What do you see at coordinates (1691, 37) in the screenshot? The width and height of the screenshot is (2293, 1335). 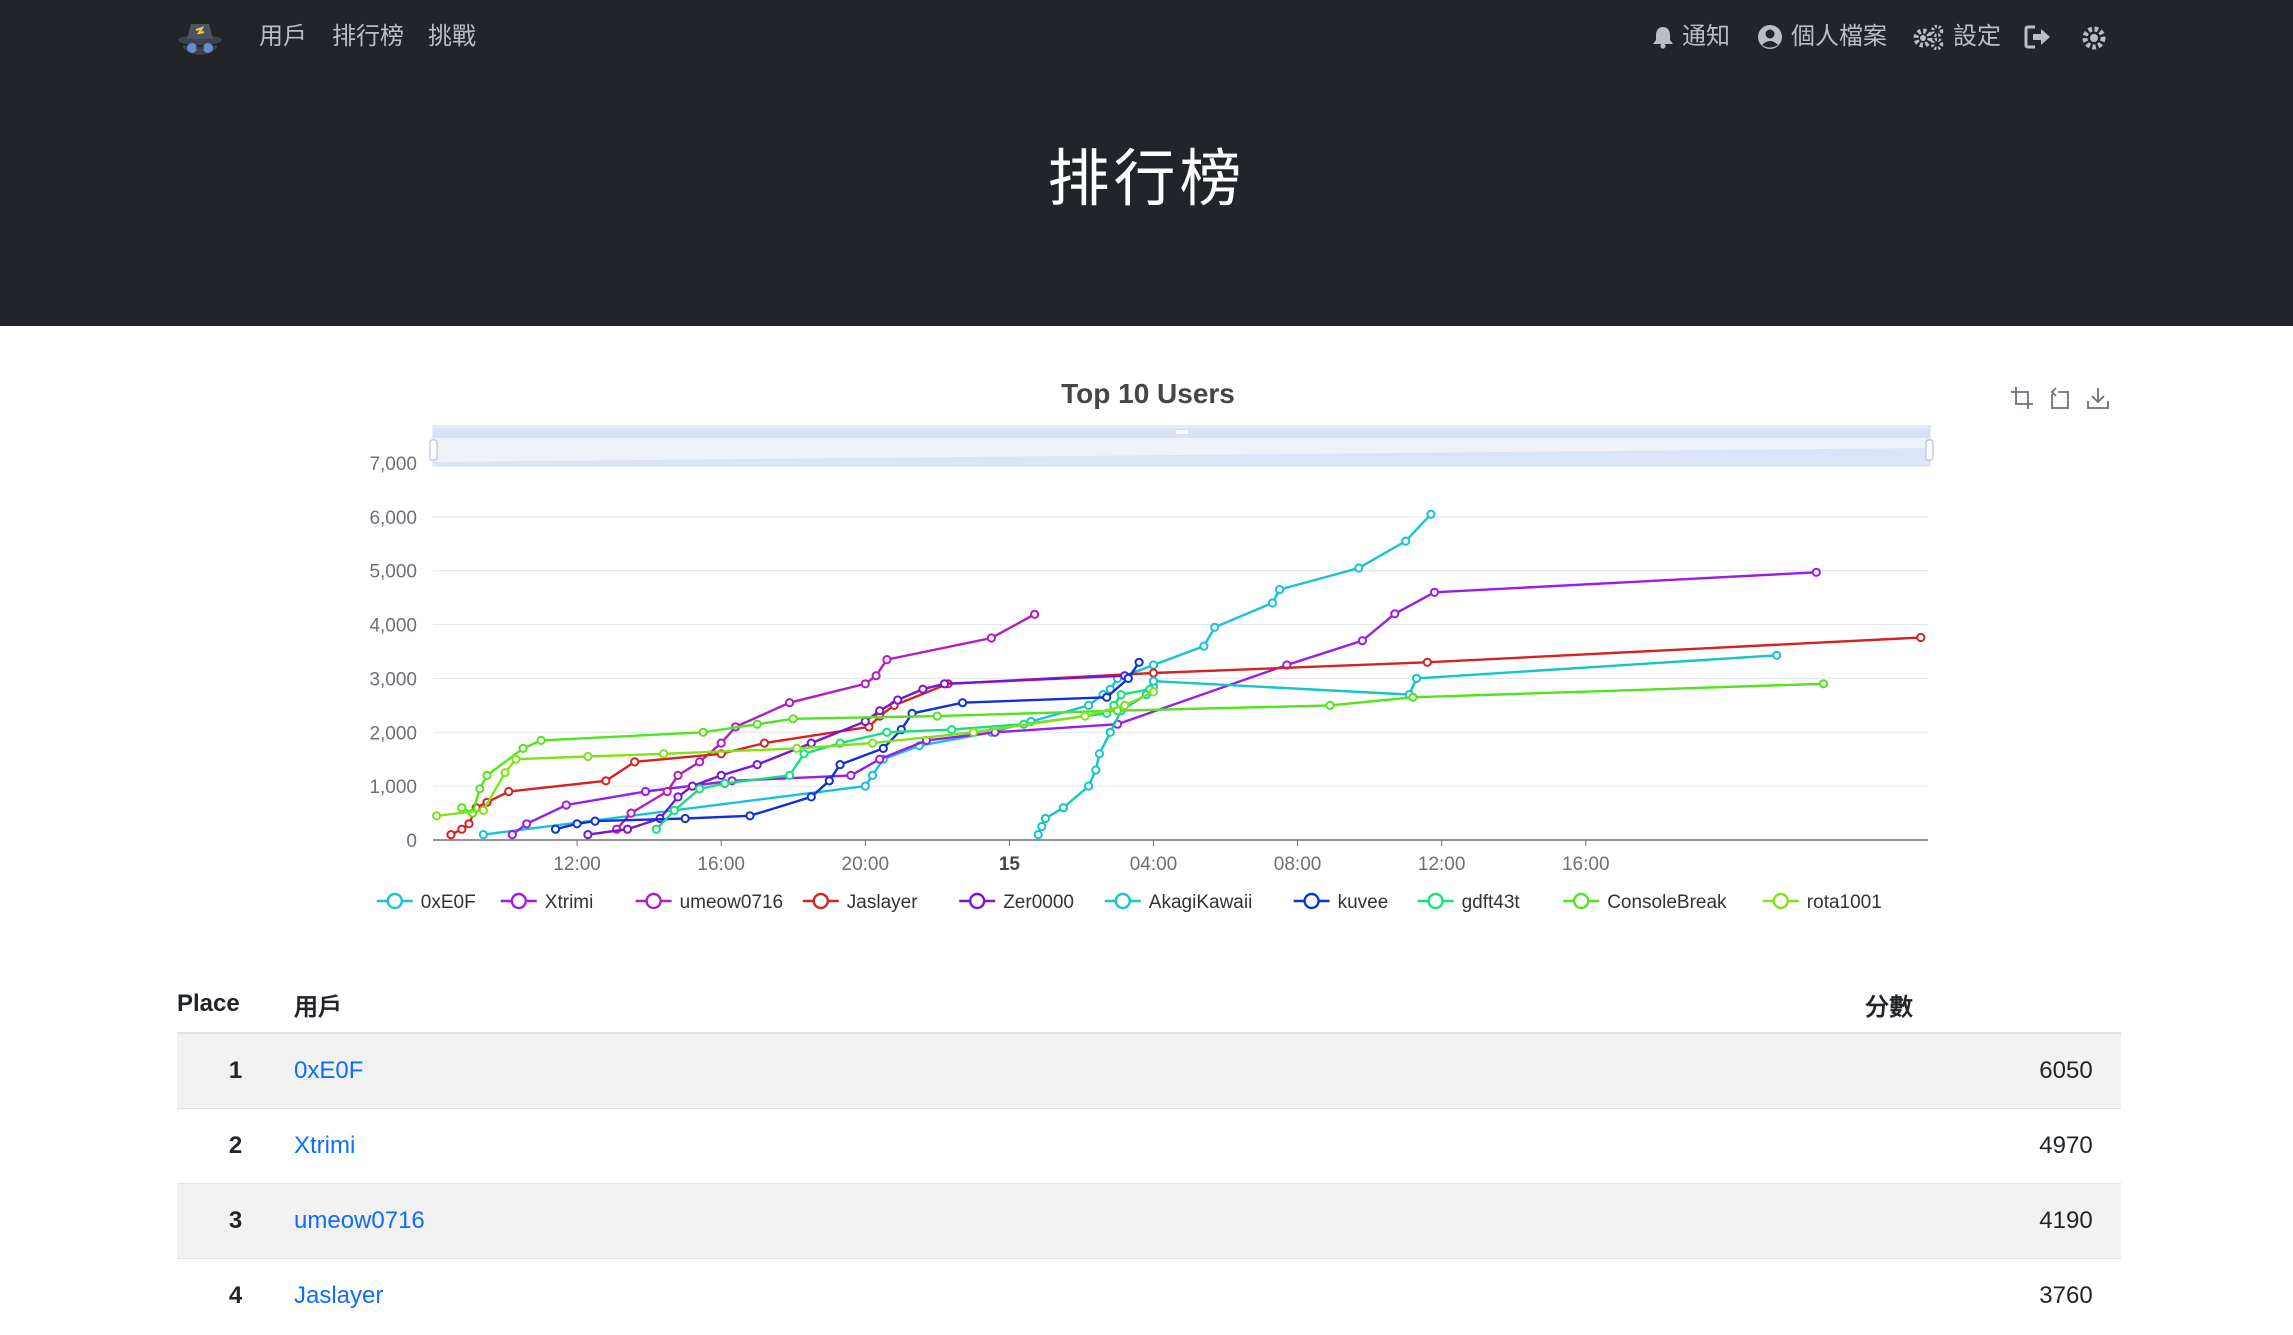 I see `nav-notifications: 通知` at bounding box center [1691, 37].